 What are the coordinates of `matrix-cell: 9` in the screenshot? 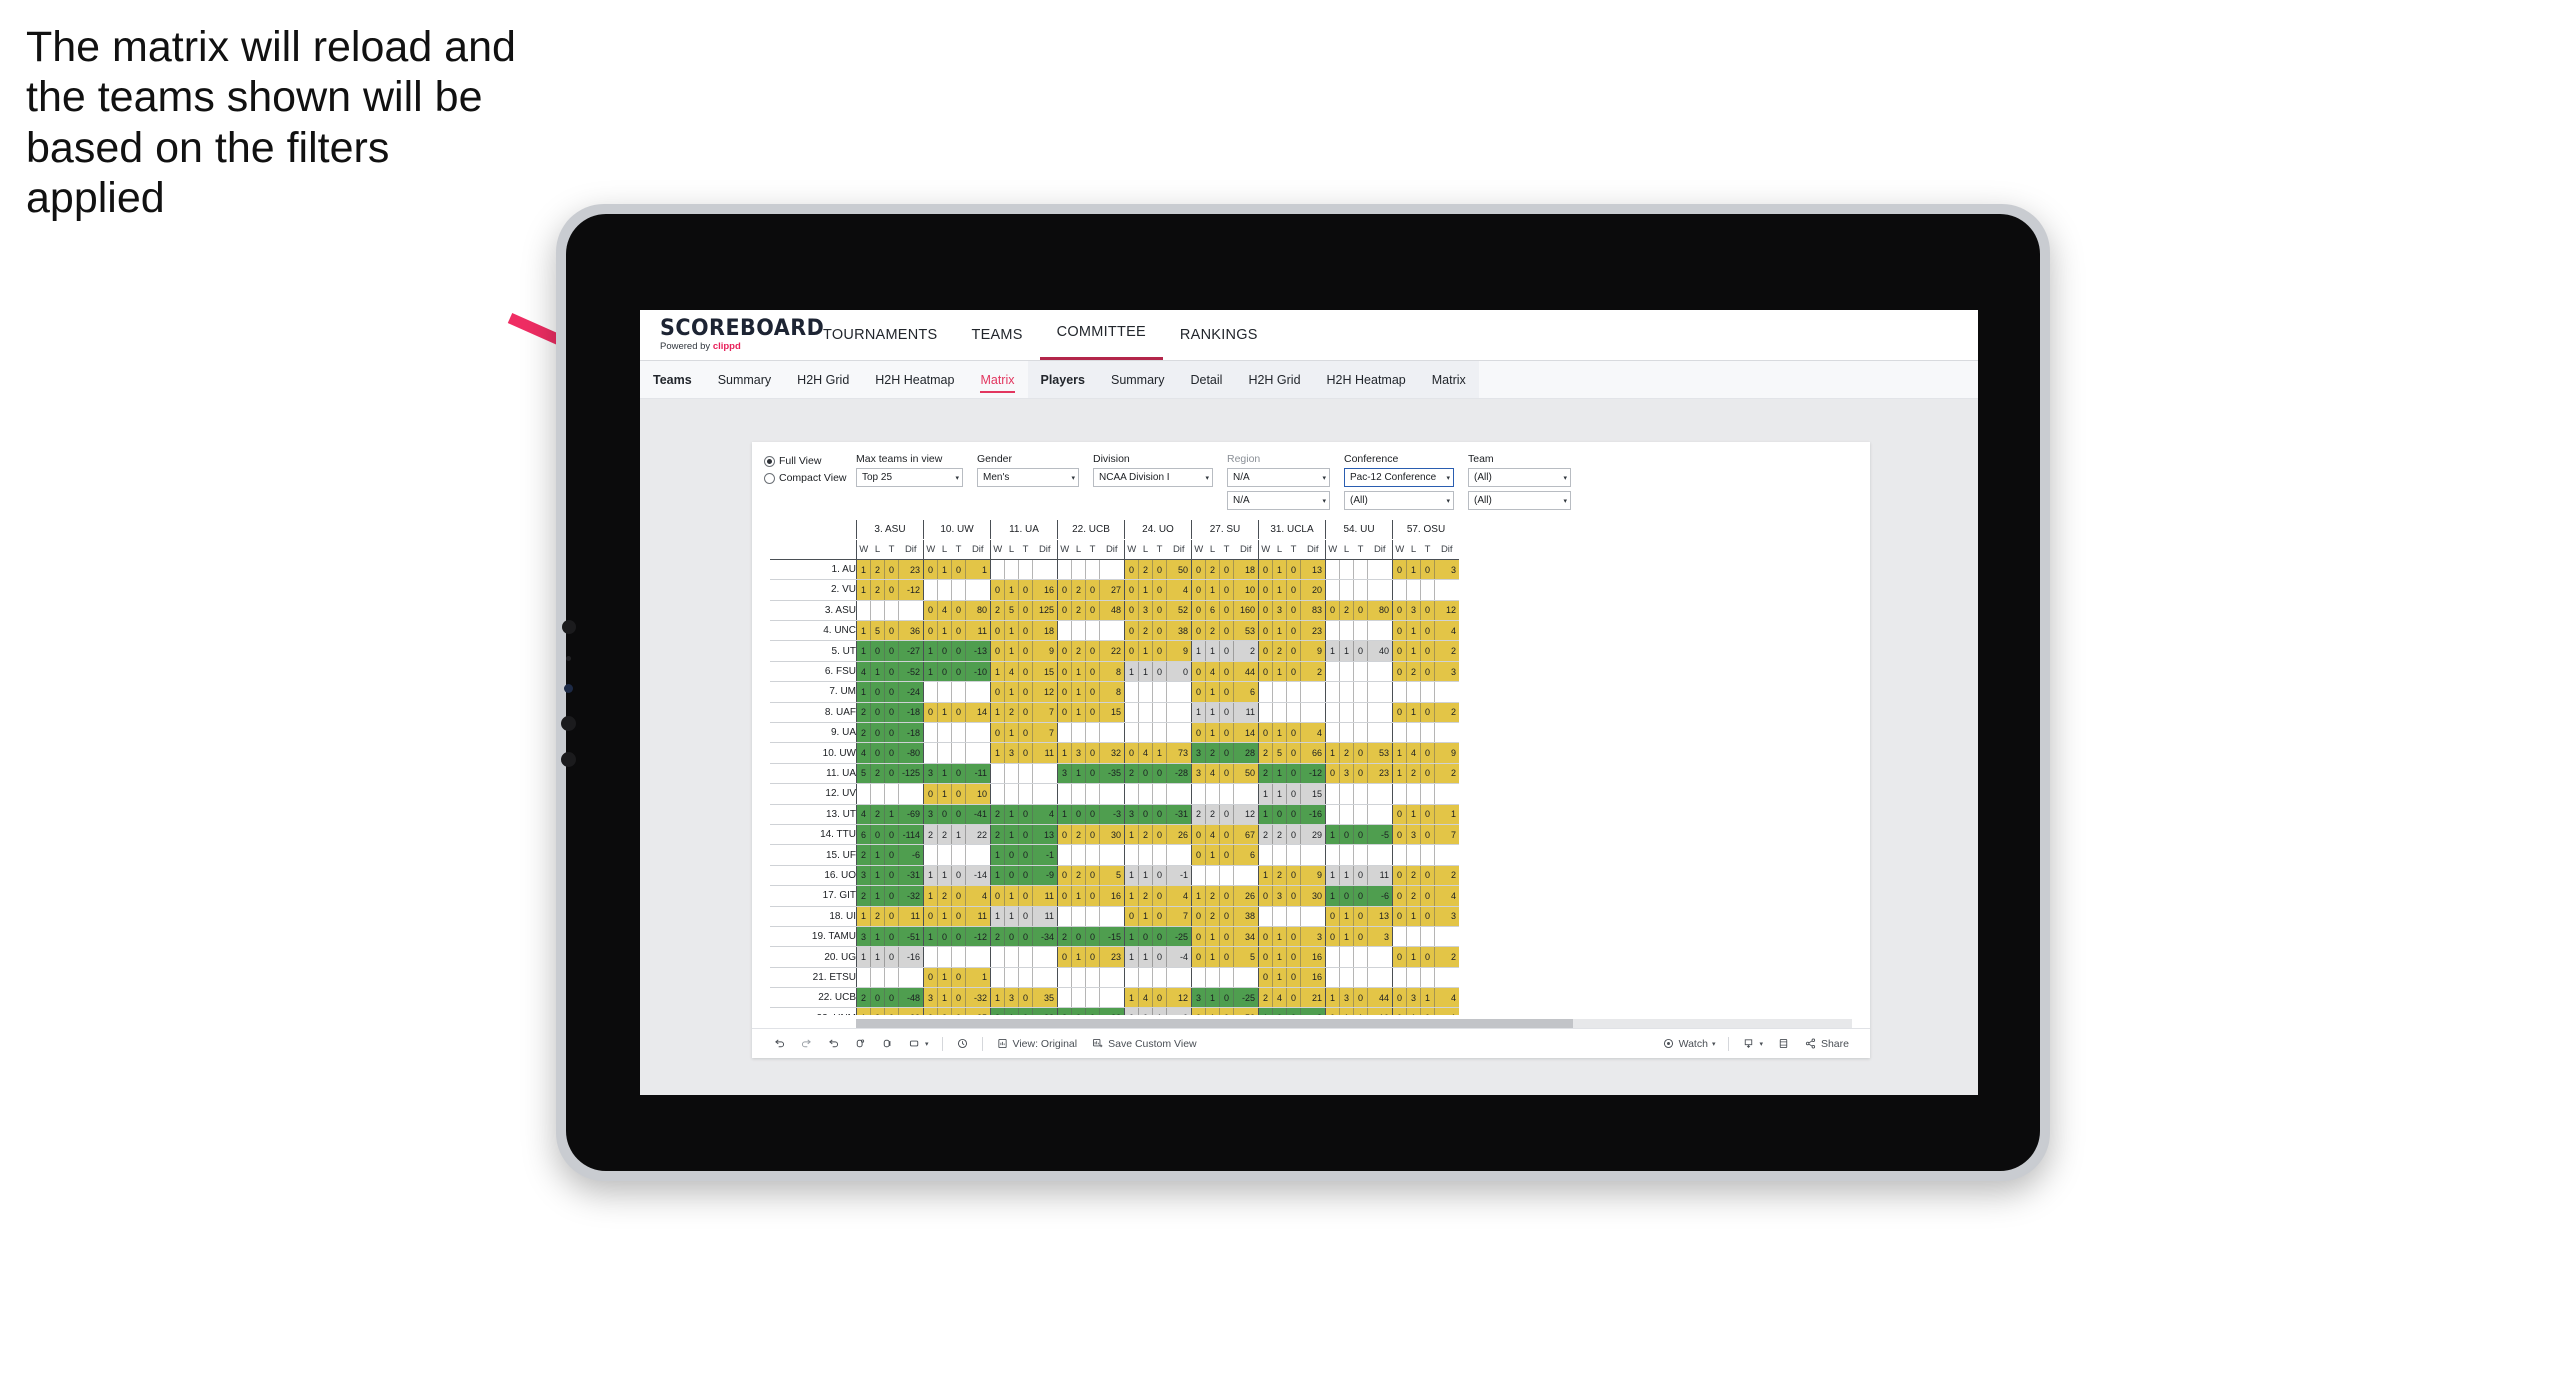 It's located at (1446, 753).